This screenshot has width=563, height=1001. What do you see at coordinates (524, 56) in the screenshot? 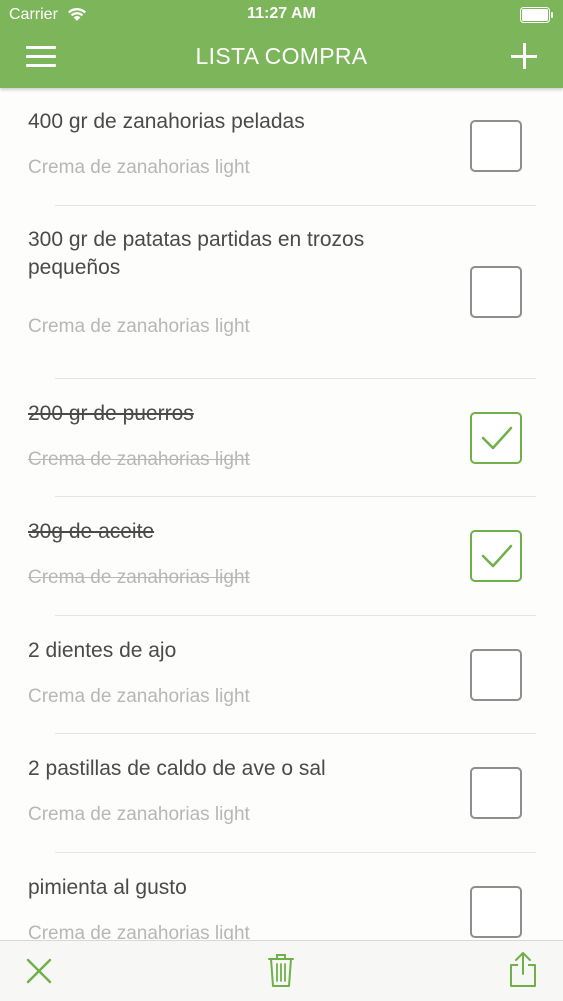
I see `plus-icon` at bounding box center [524, 56].